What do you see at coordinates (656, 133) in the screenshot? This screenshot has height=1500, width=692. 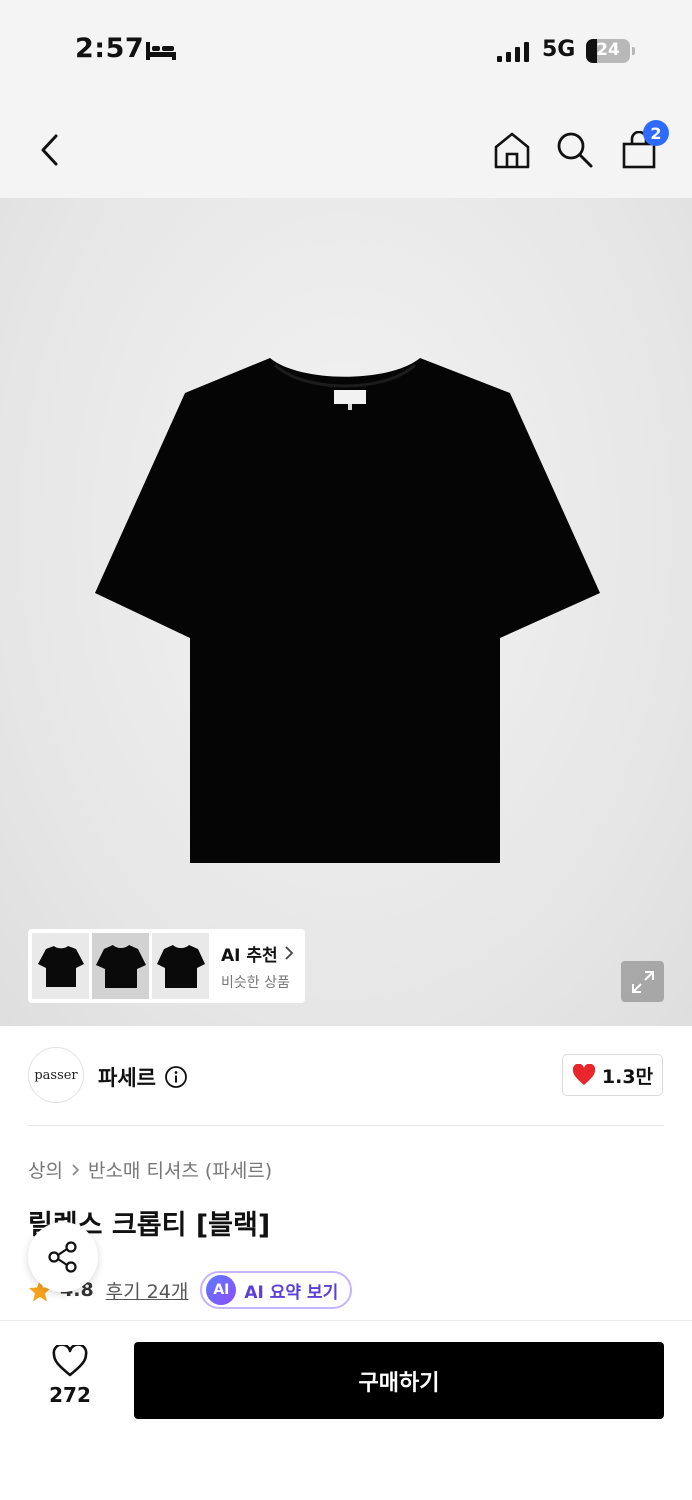 I see `cart-count-badge: 2` at bounding box center [656, 133].